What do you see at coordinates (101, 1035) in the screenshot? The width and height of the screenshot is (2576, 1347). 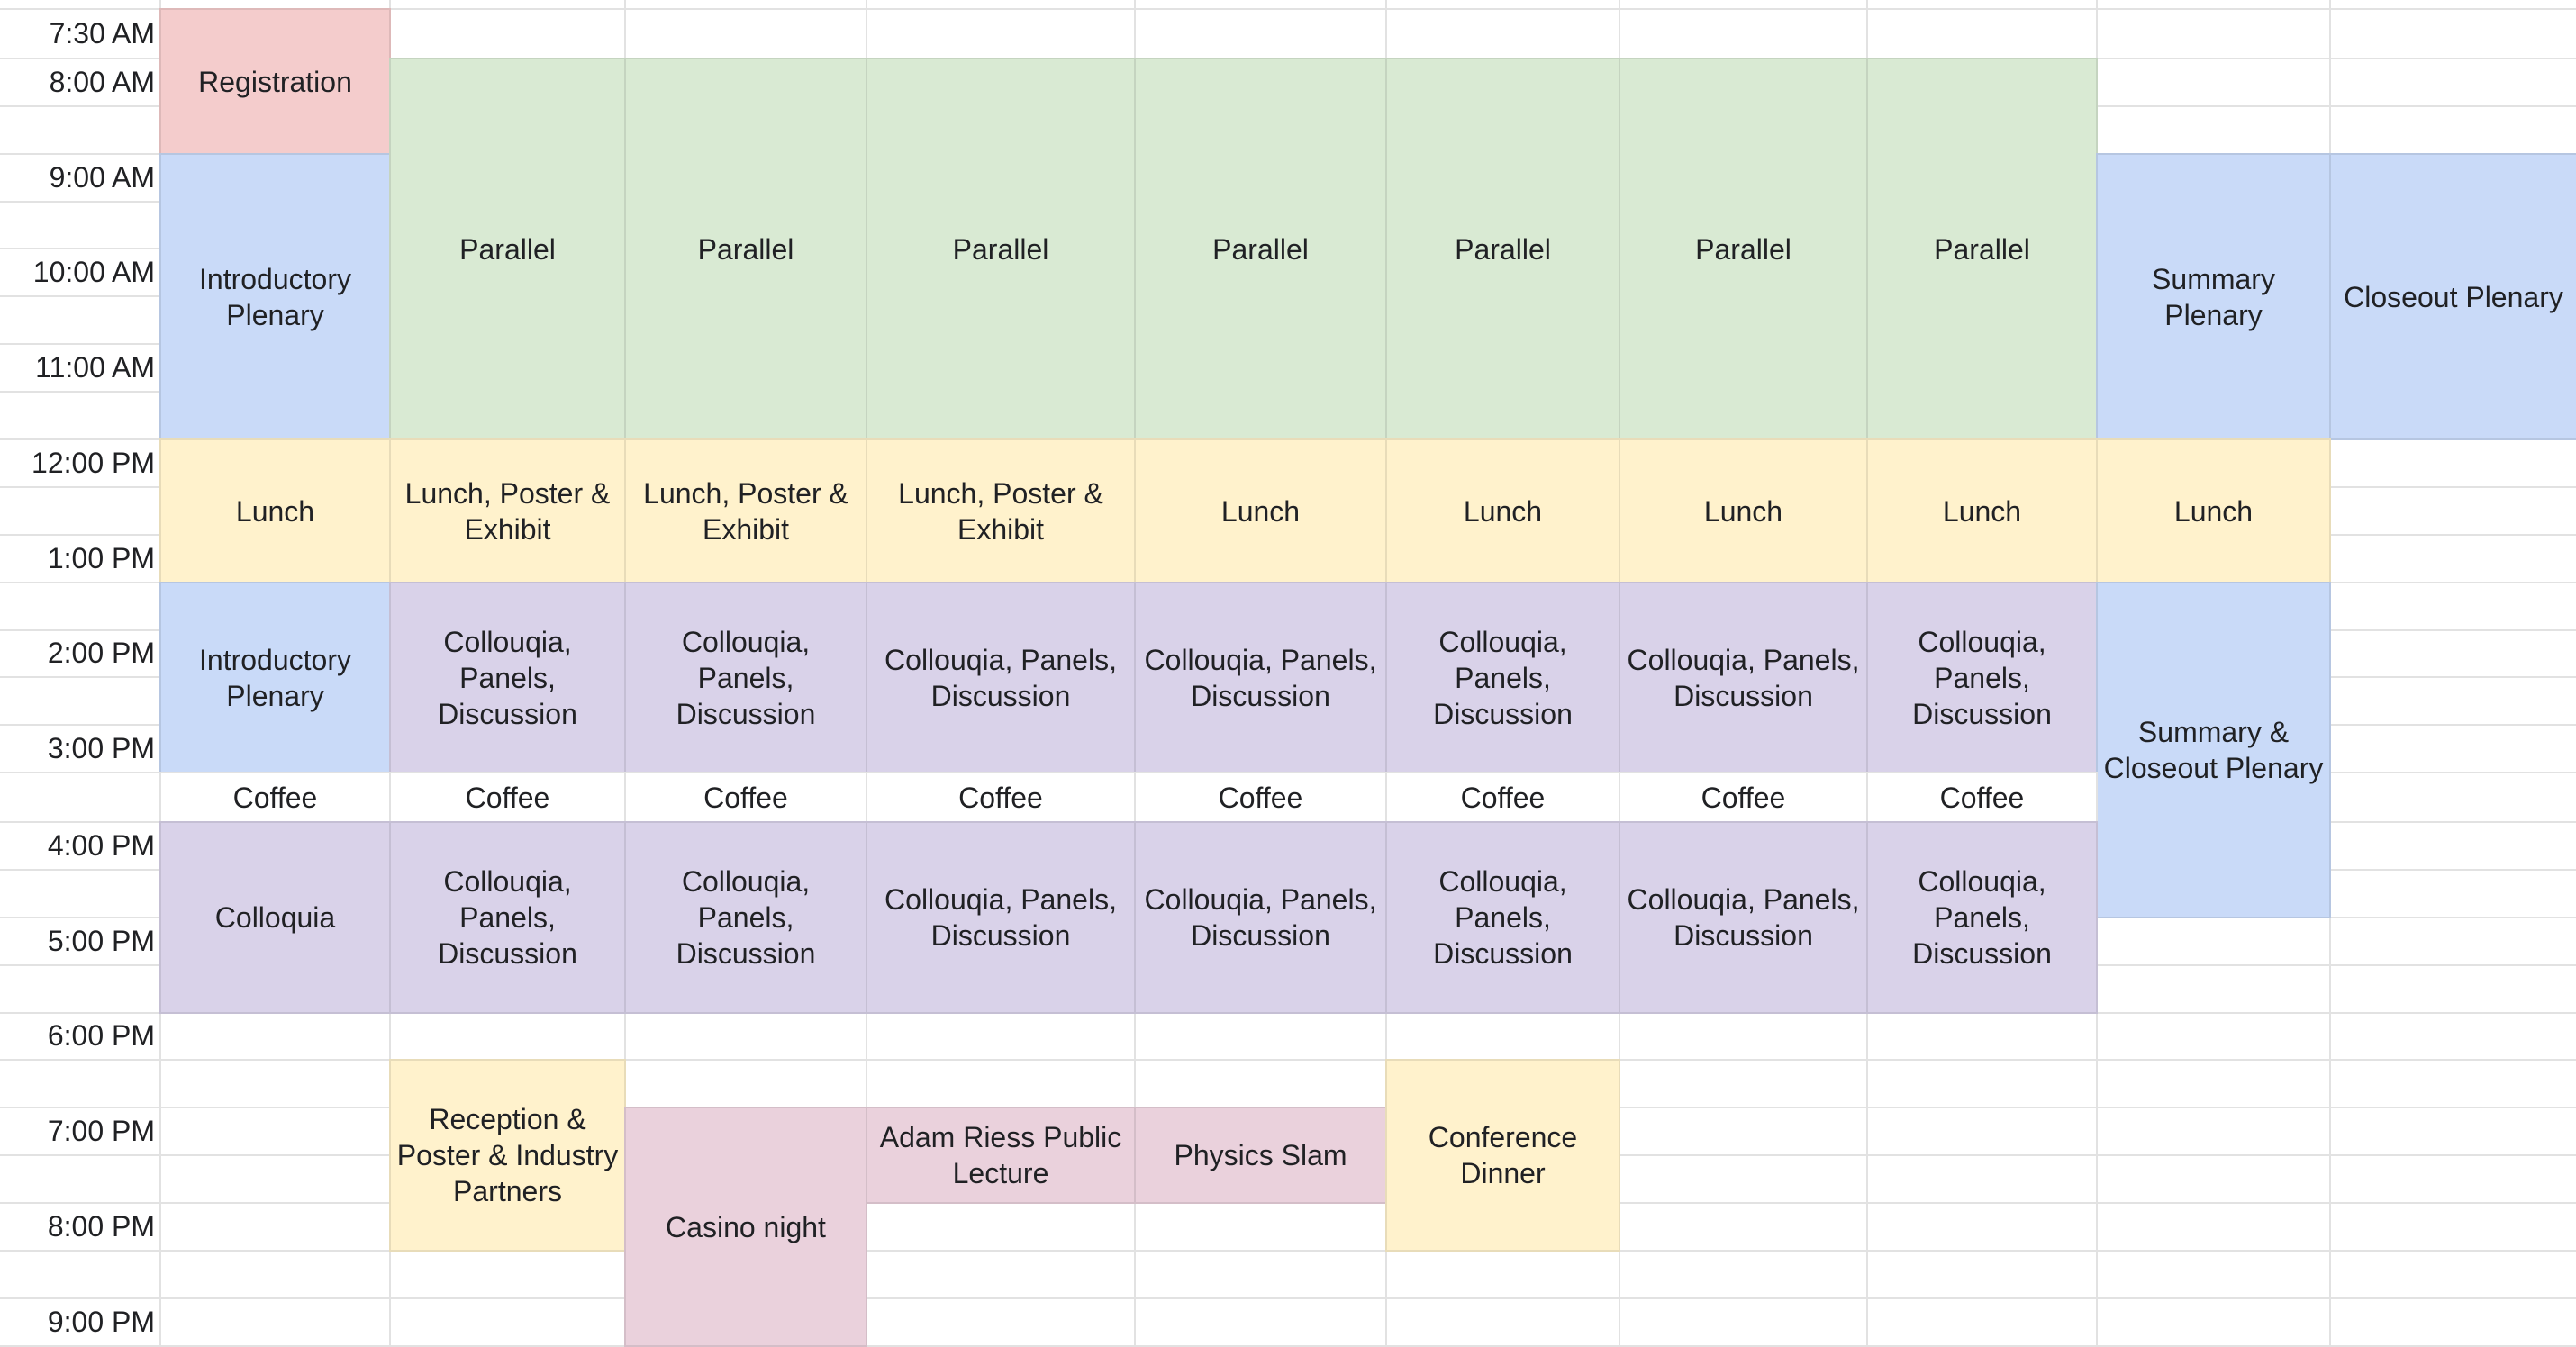 I see `time-label: 6:00 PM` at bounding box center [101, 1035].